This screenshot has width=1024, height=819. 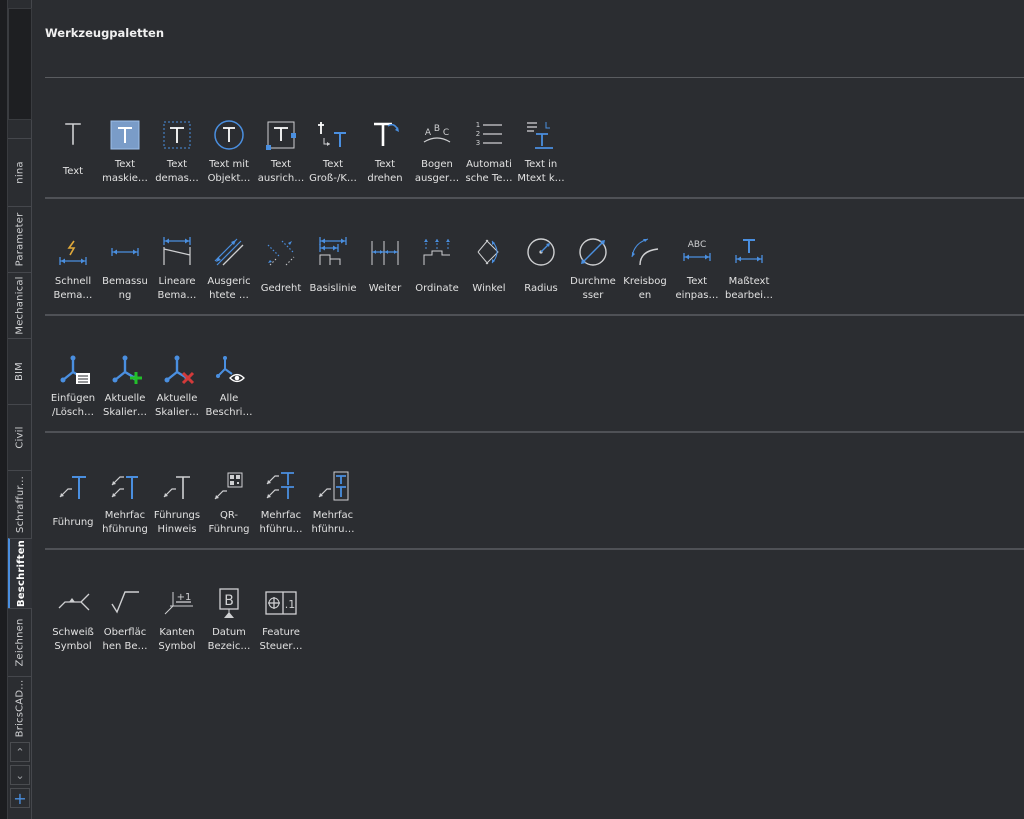 I want to click on svg-text: C, so click(x=446, y=133).